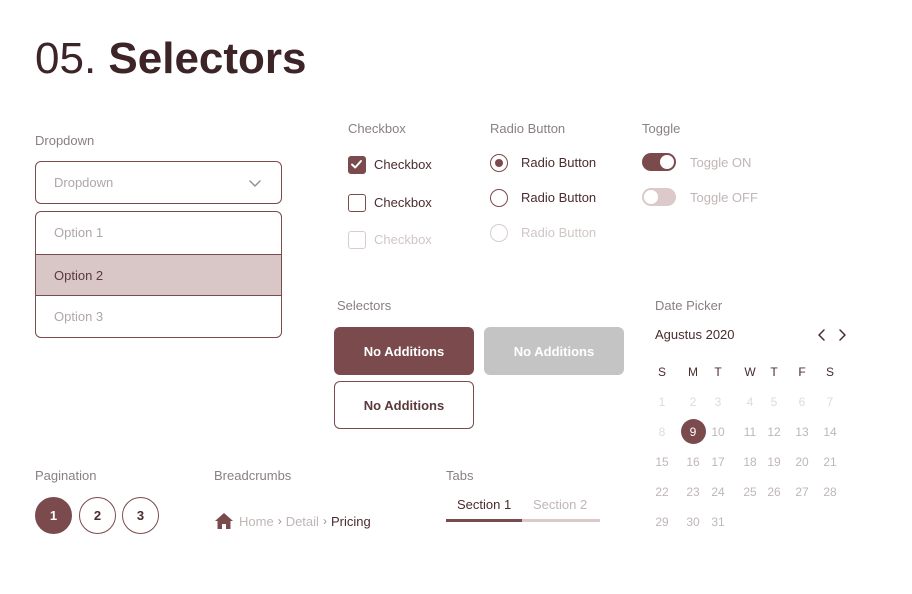  What do you see at coordinates (403, 164) in the screenshot?
I see `checkbox-label-1: Checkbox` at bounding box center [403, 164].